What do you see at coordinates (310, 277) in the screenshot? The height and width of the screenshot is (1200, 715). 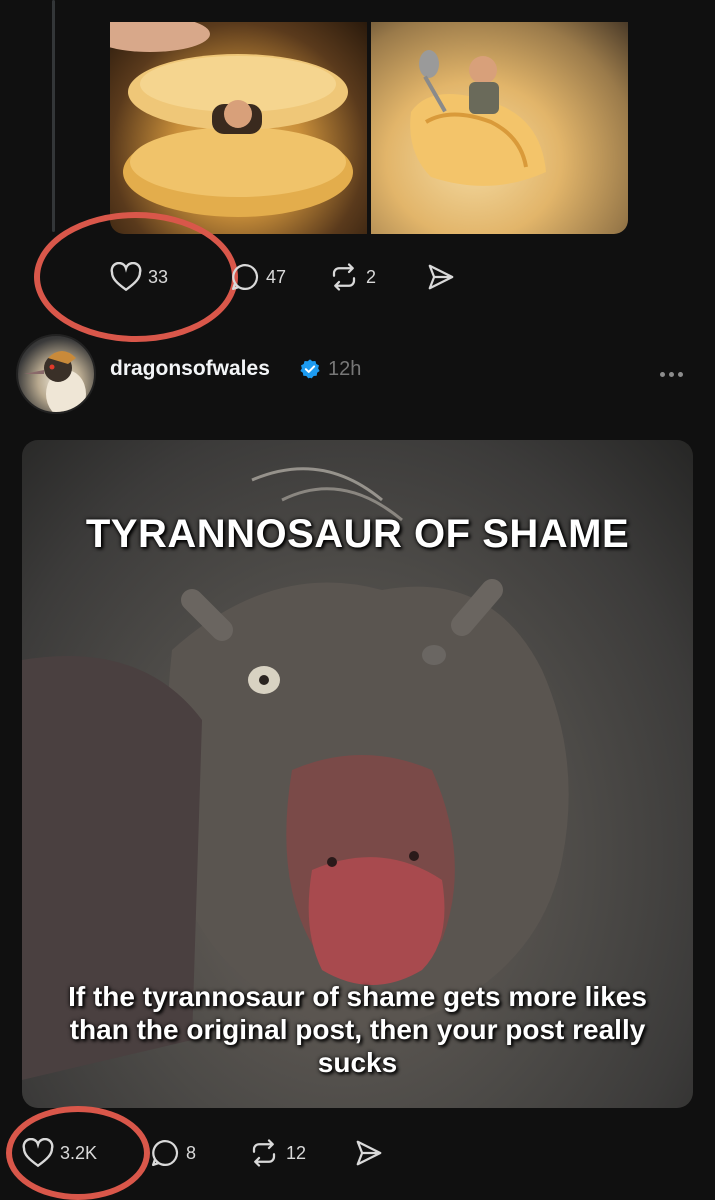 I see `post1-action-bar: 33 47 2` at bounding box center [310, 277].